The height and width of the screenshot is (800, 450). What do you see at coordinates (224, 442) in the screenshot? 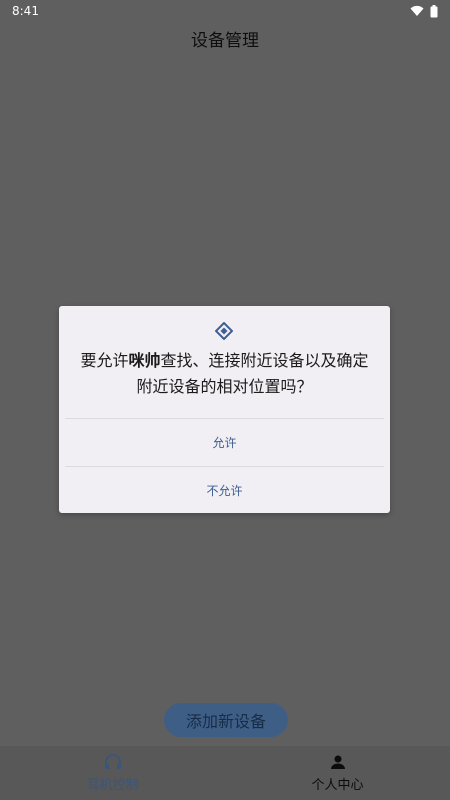
I see `allow-button: 允许` at bounding box center [224, 442].